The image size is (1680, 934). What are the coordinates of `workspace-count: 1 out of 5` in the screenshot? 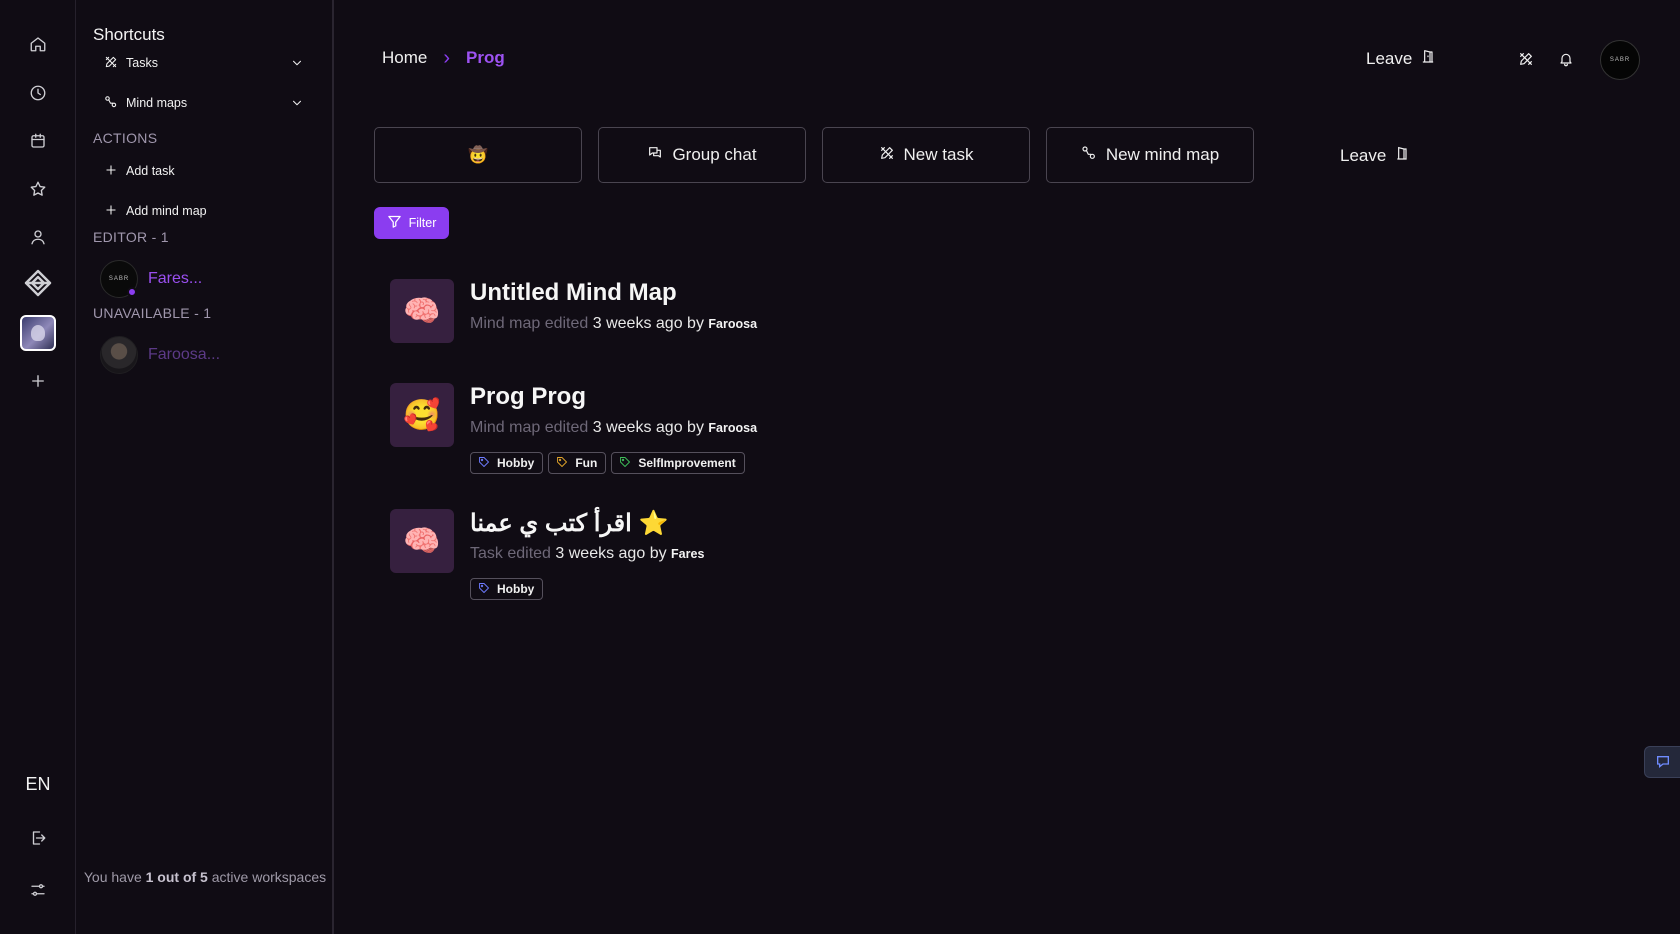 It's located at (176, 877).